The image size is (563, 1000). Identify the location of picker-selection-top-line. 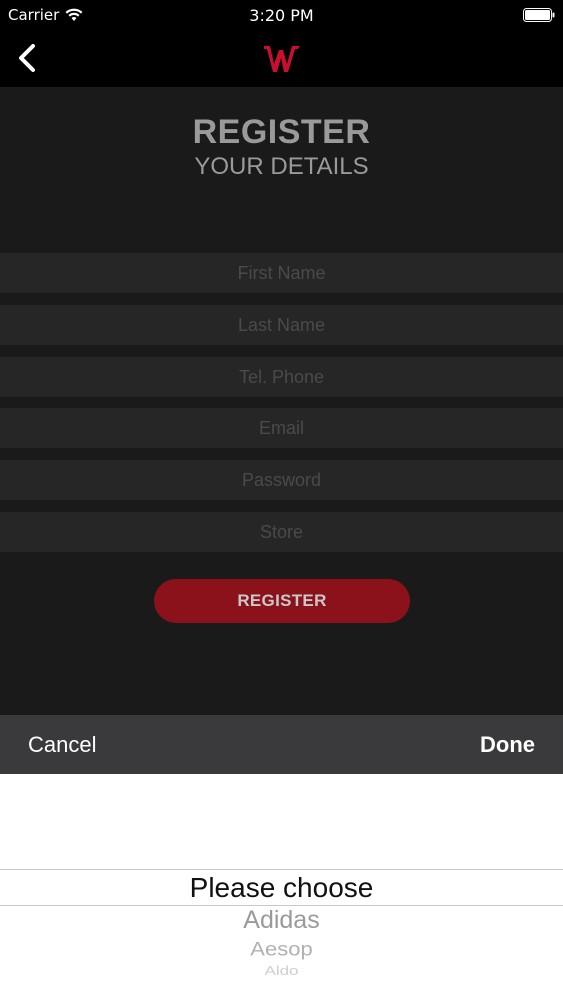
(281, 869).